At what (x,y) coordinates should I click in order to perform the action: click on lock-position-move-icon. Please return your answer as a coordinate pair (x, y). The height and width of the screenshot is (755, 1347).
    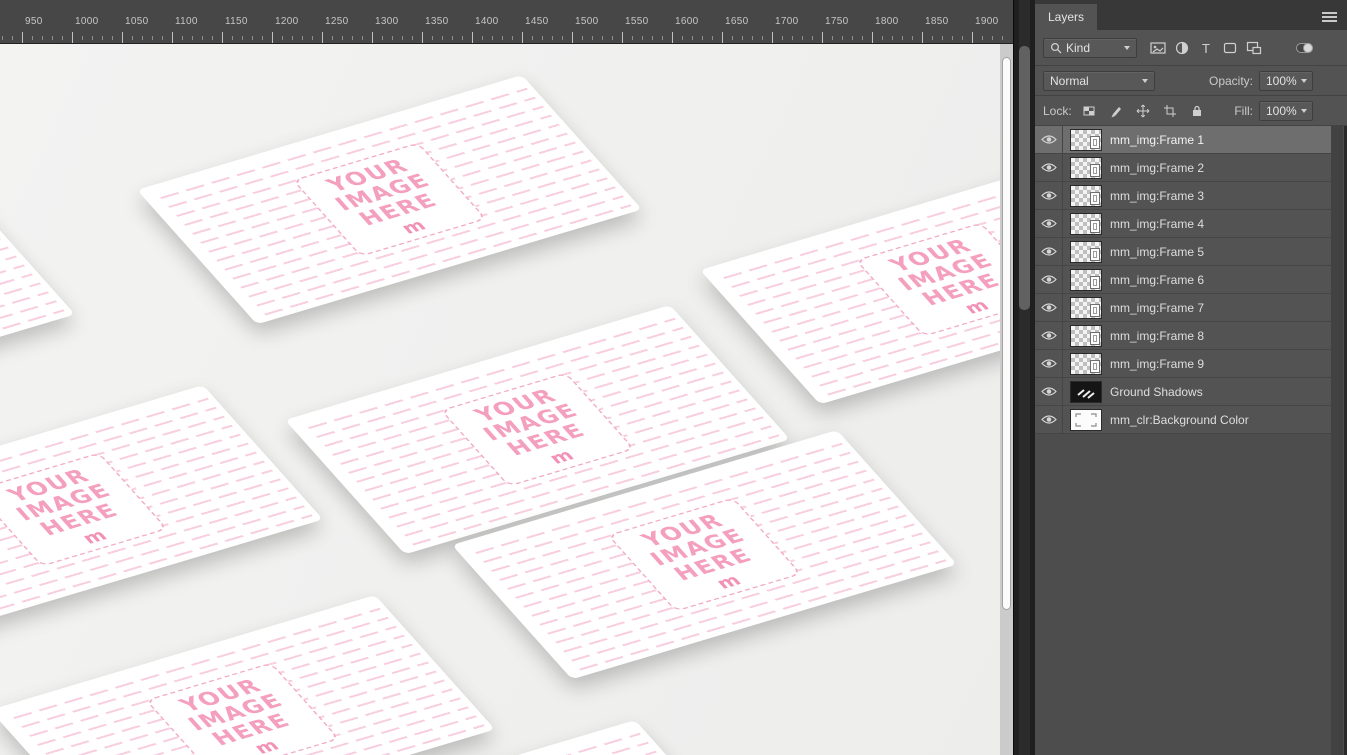
    Looking at the image, I should click on (1143, 111).